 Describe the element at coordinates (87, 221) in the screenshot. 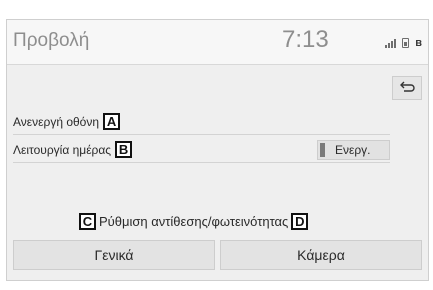

I see `callout-c: C` at that location.